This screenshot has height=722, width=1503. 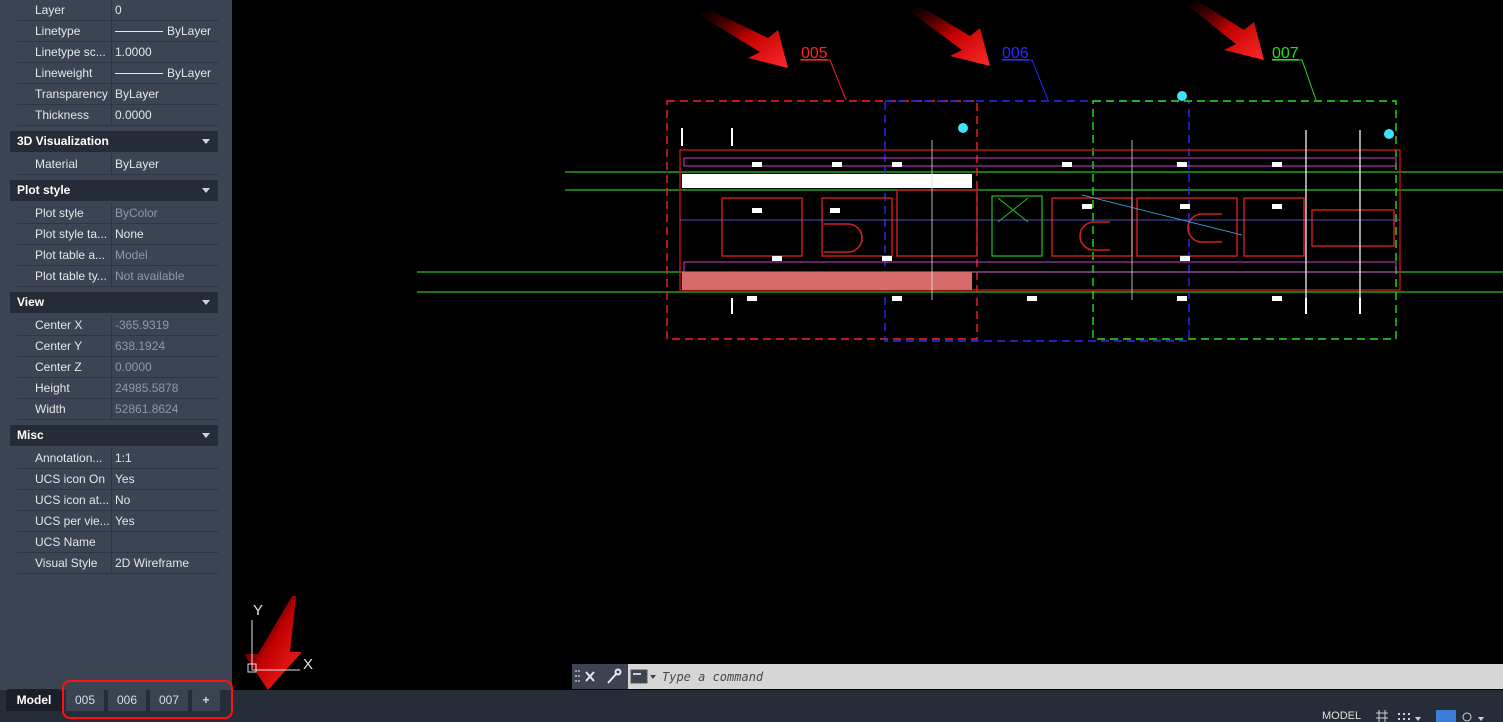 What do you see at coordinates (114, 435) in the screenshot?
I see `category-misc: Misc` at bounding box center [114, 435].